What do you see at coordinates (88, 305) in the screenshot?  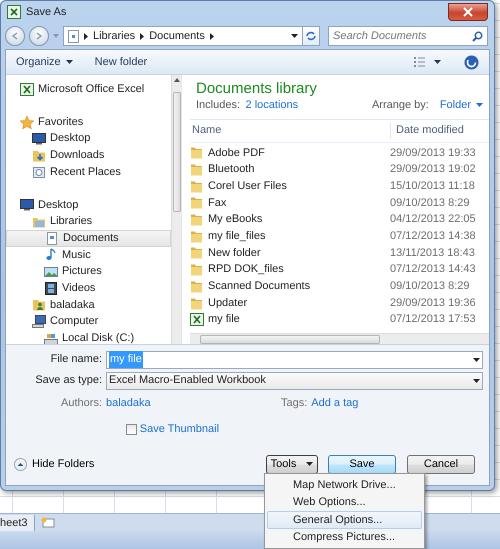 I see `nav-item: baladaka` at bounding box center [88, 305].